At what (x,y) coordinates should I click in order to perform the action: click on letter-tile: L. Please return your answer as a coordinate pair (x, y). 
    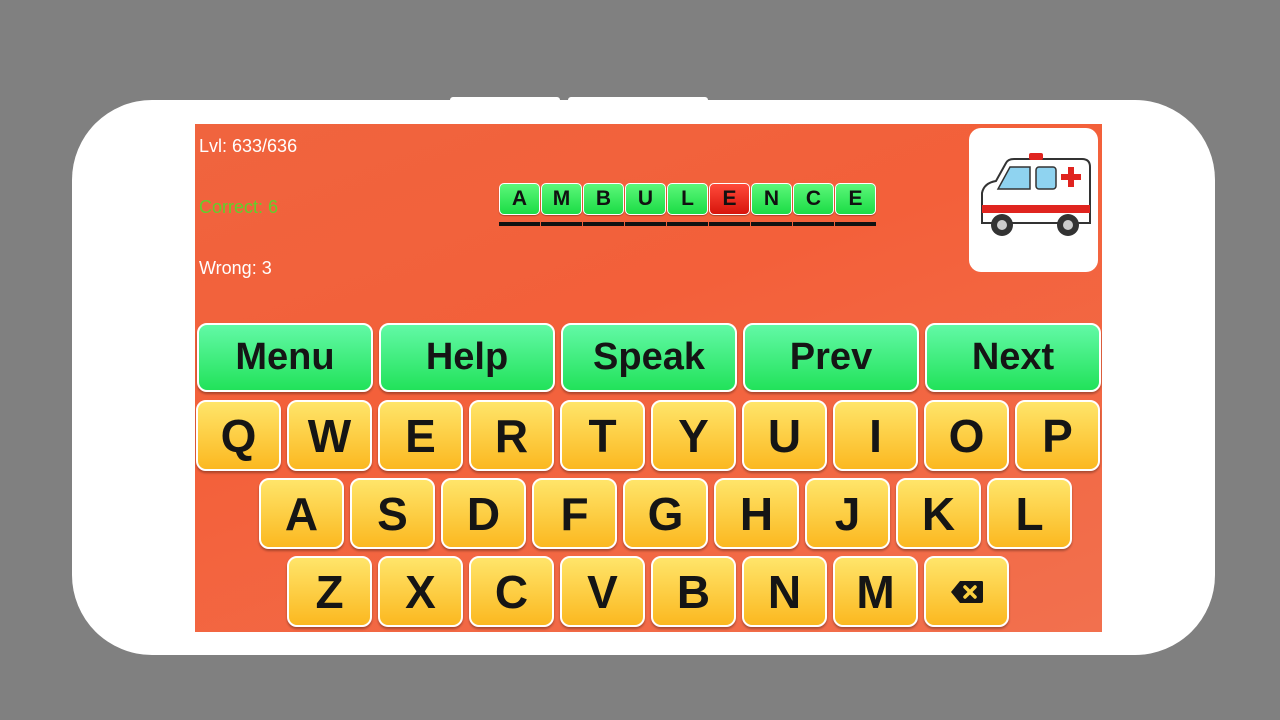
    Looking at the image, I should click on (687, 199).